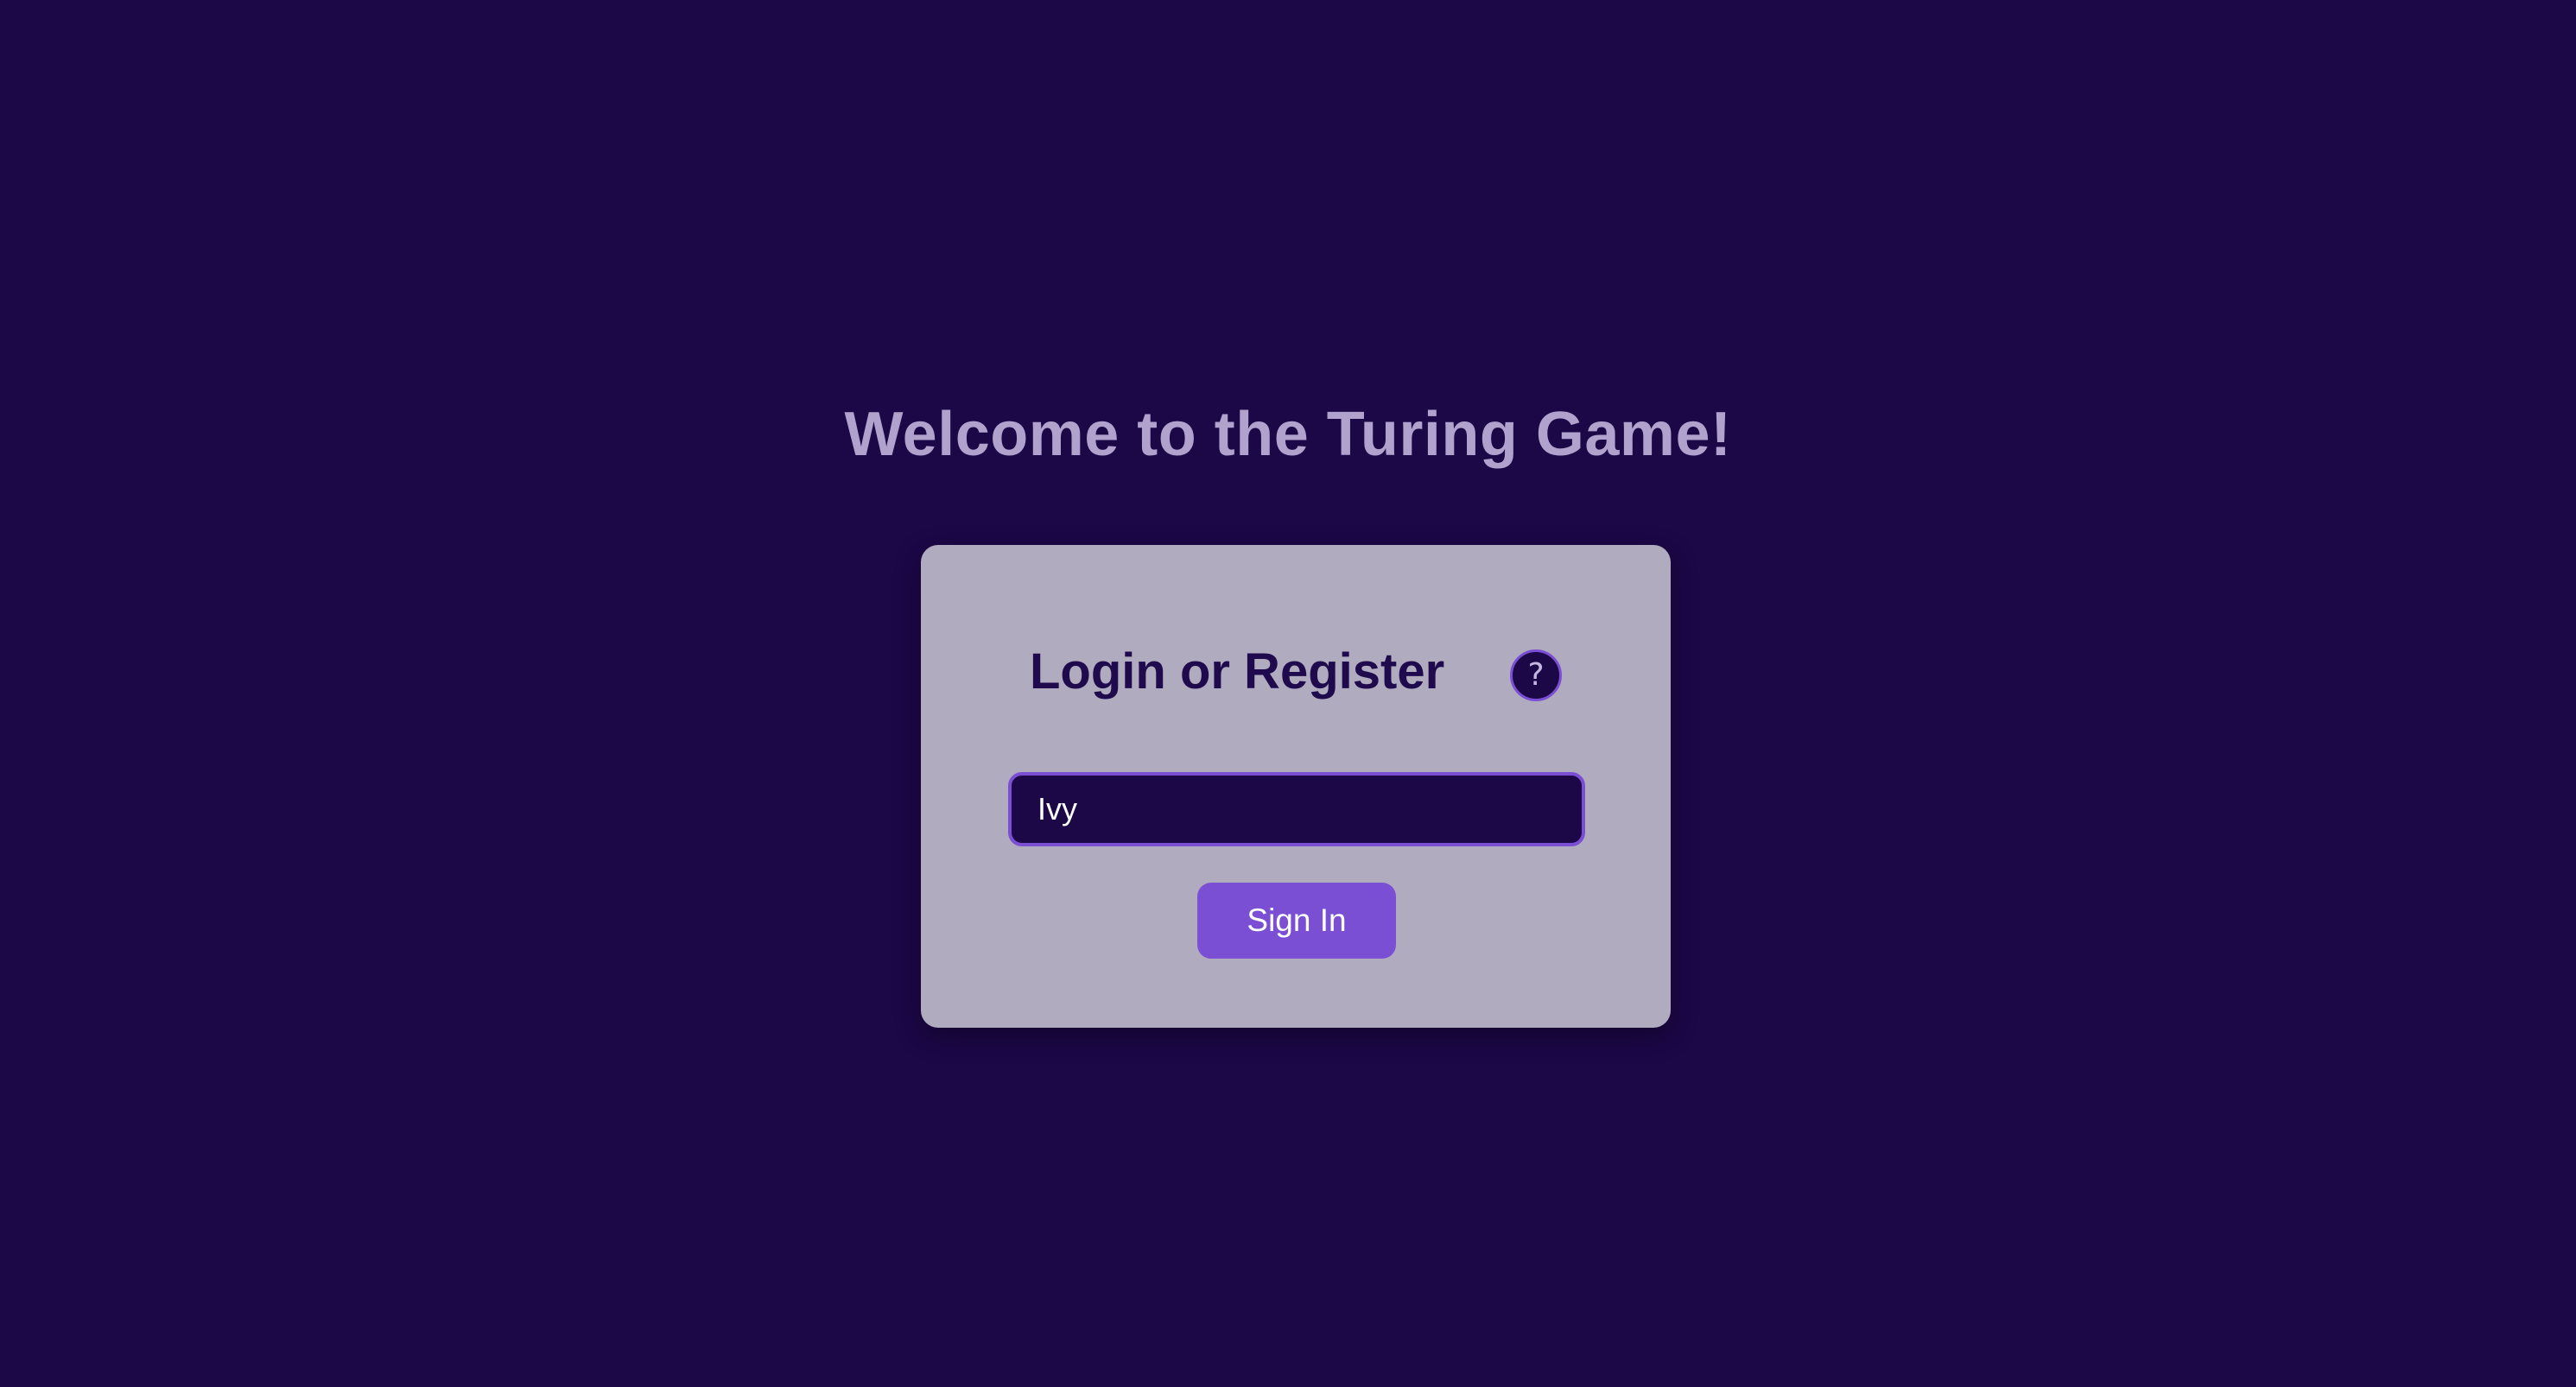  What do you see at coordinates (1288, 434) in the screenshot?
I see `page-title: Welcome to the Turing Game!` at bounding box center [1288, 434].